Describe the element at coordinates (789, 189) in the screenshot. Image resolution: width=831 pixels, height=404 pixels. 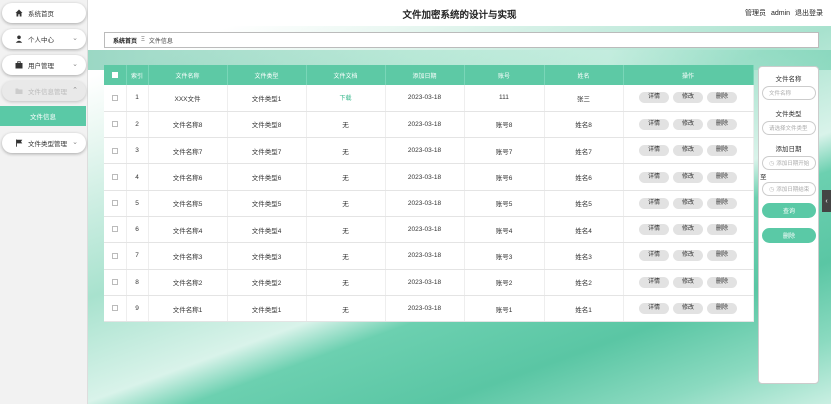
I see `date-end-input: ◷ 添加日期结束` at that location.